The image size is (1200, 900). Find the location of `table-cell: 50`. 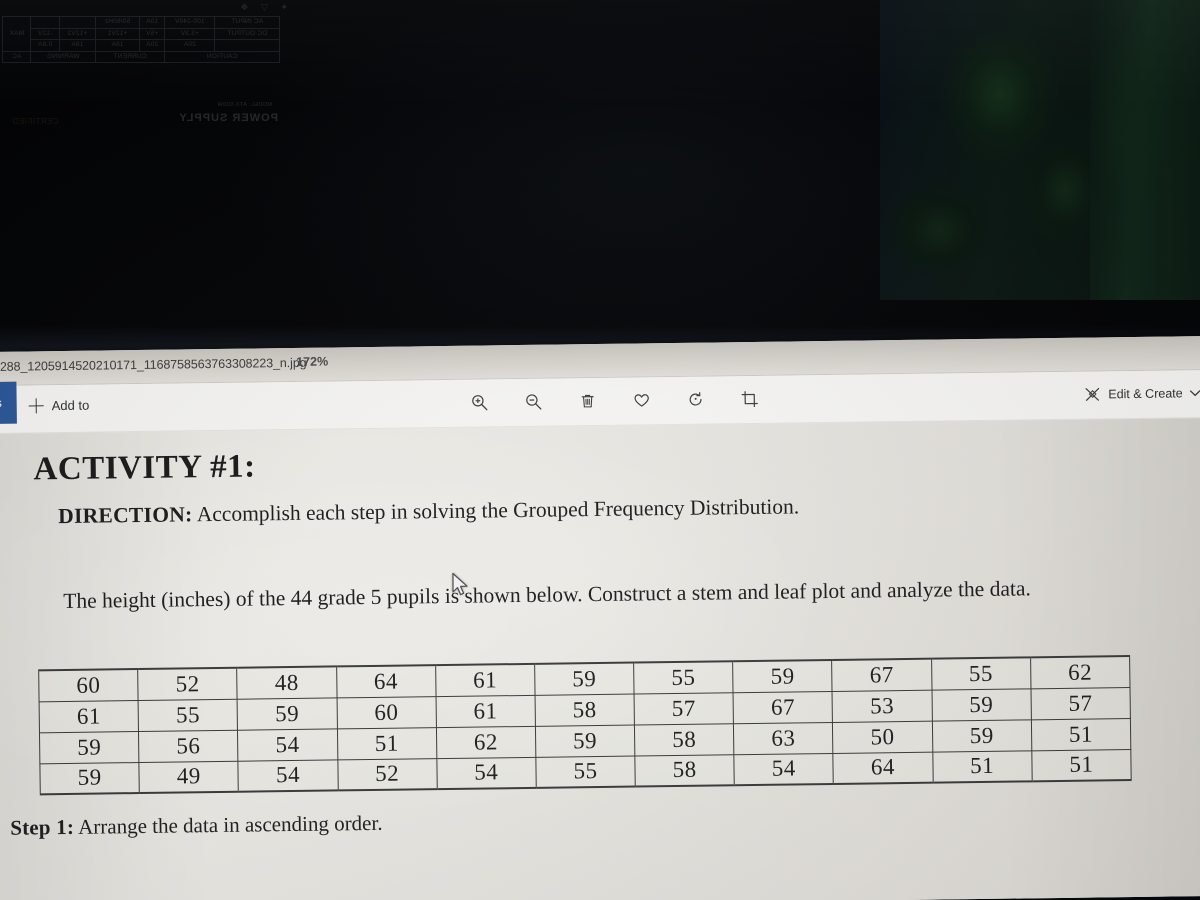

table-cell: 50 is located at coordinates (882, 736).